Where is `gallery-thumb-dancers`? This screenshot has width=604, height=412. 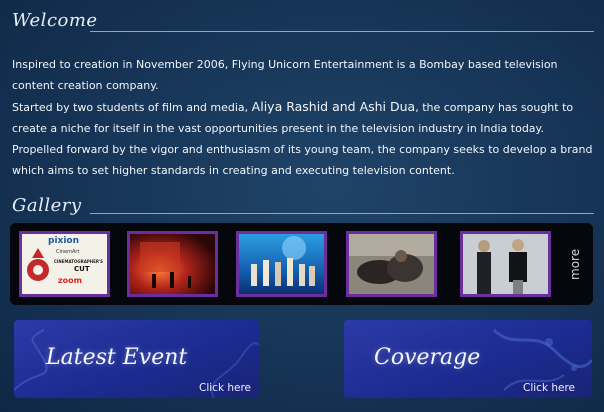
gallery-thumb-dancers is located at coordinates (281, 264).